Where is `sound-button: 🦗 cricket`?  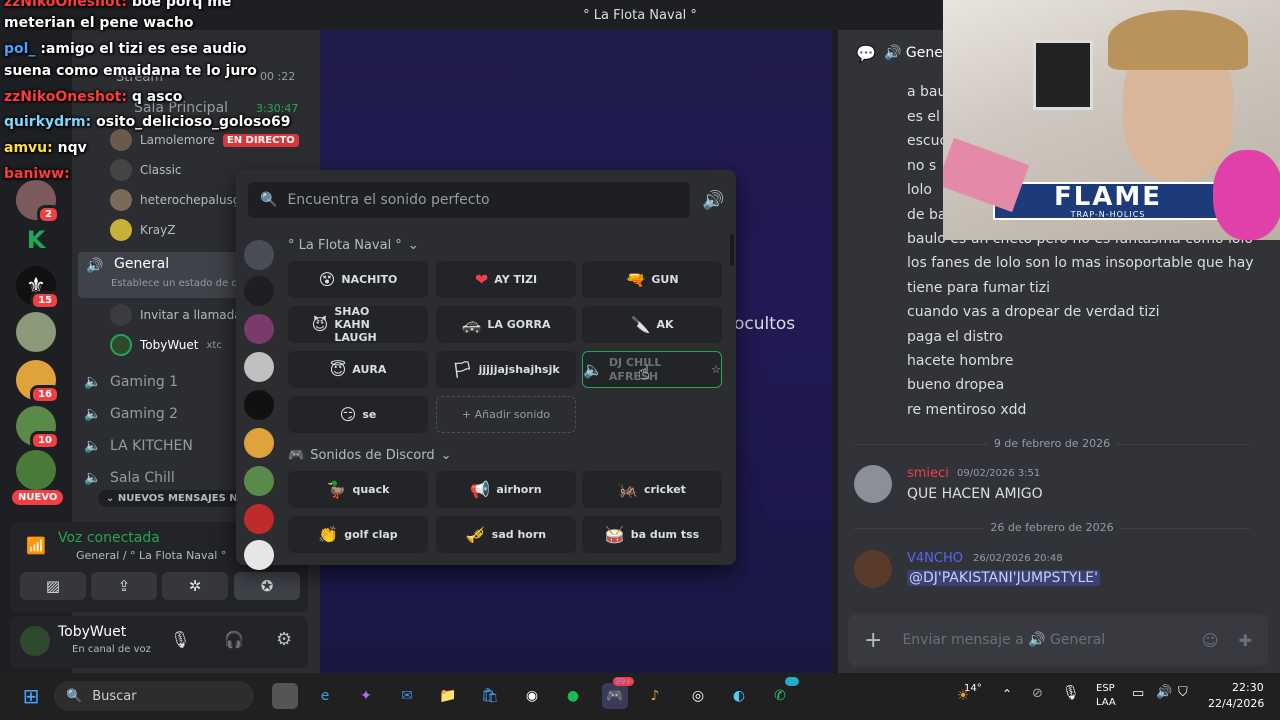 sound-button: 🦗 cricket is located at coordinates (652, 489).